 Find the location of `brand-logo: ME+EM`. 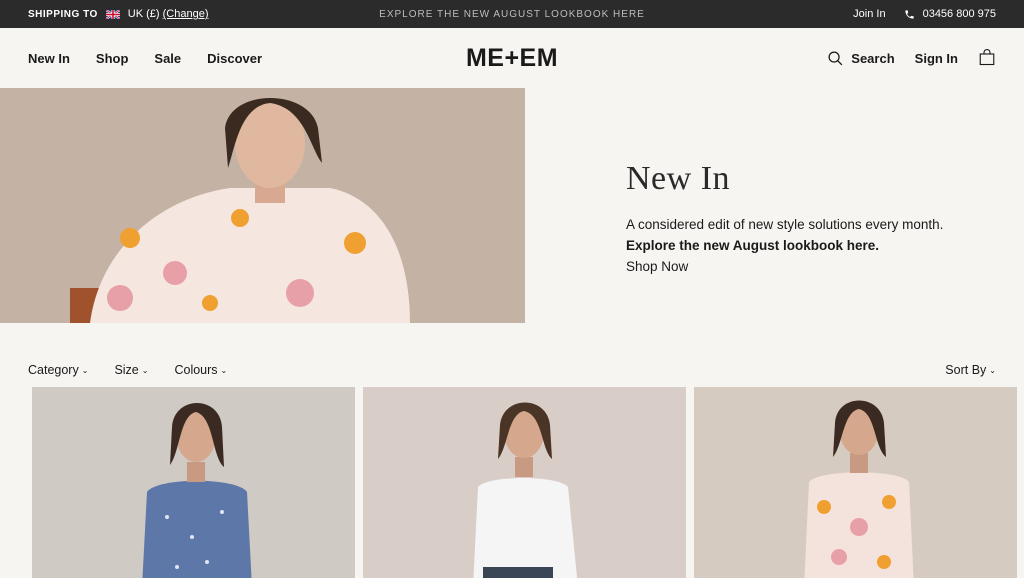

brand-logo: ME+EM is located at coordinates (512, 58).